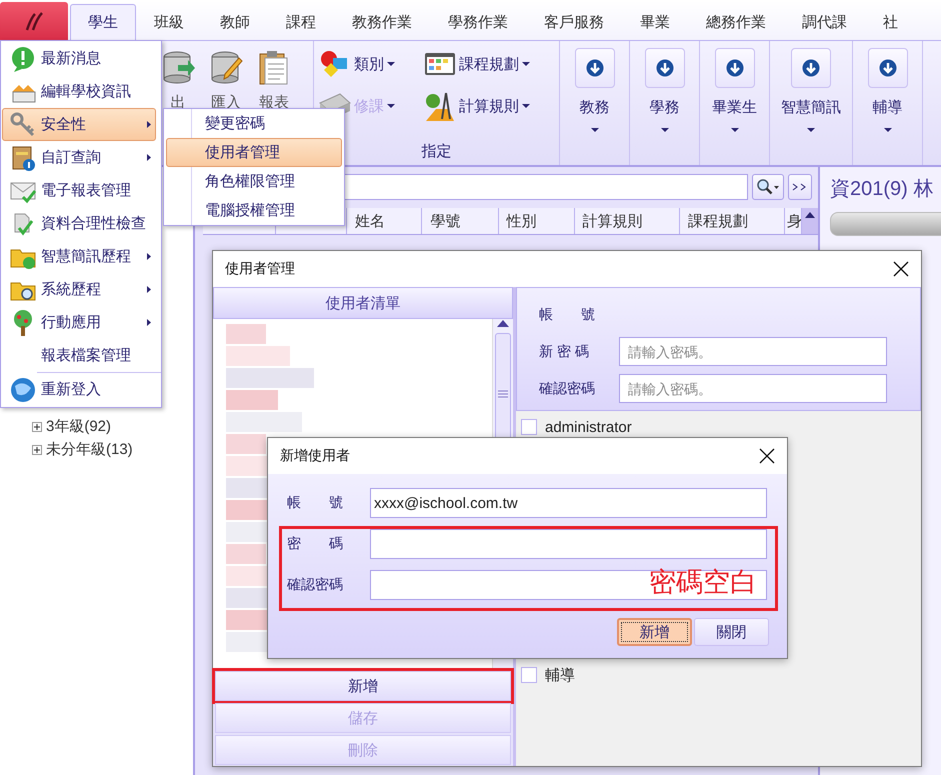 The height and width of the screenshot is (775, 941). Describe the element at coordinates (654, 632) in the screenshot. I see `dialog-button: 新增` at that location.